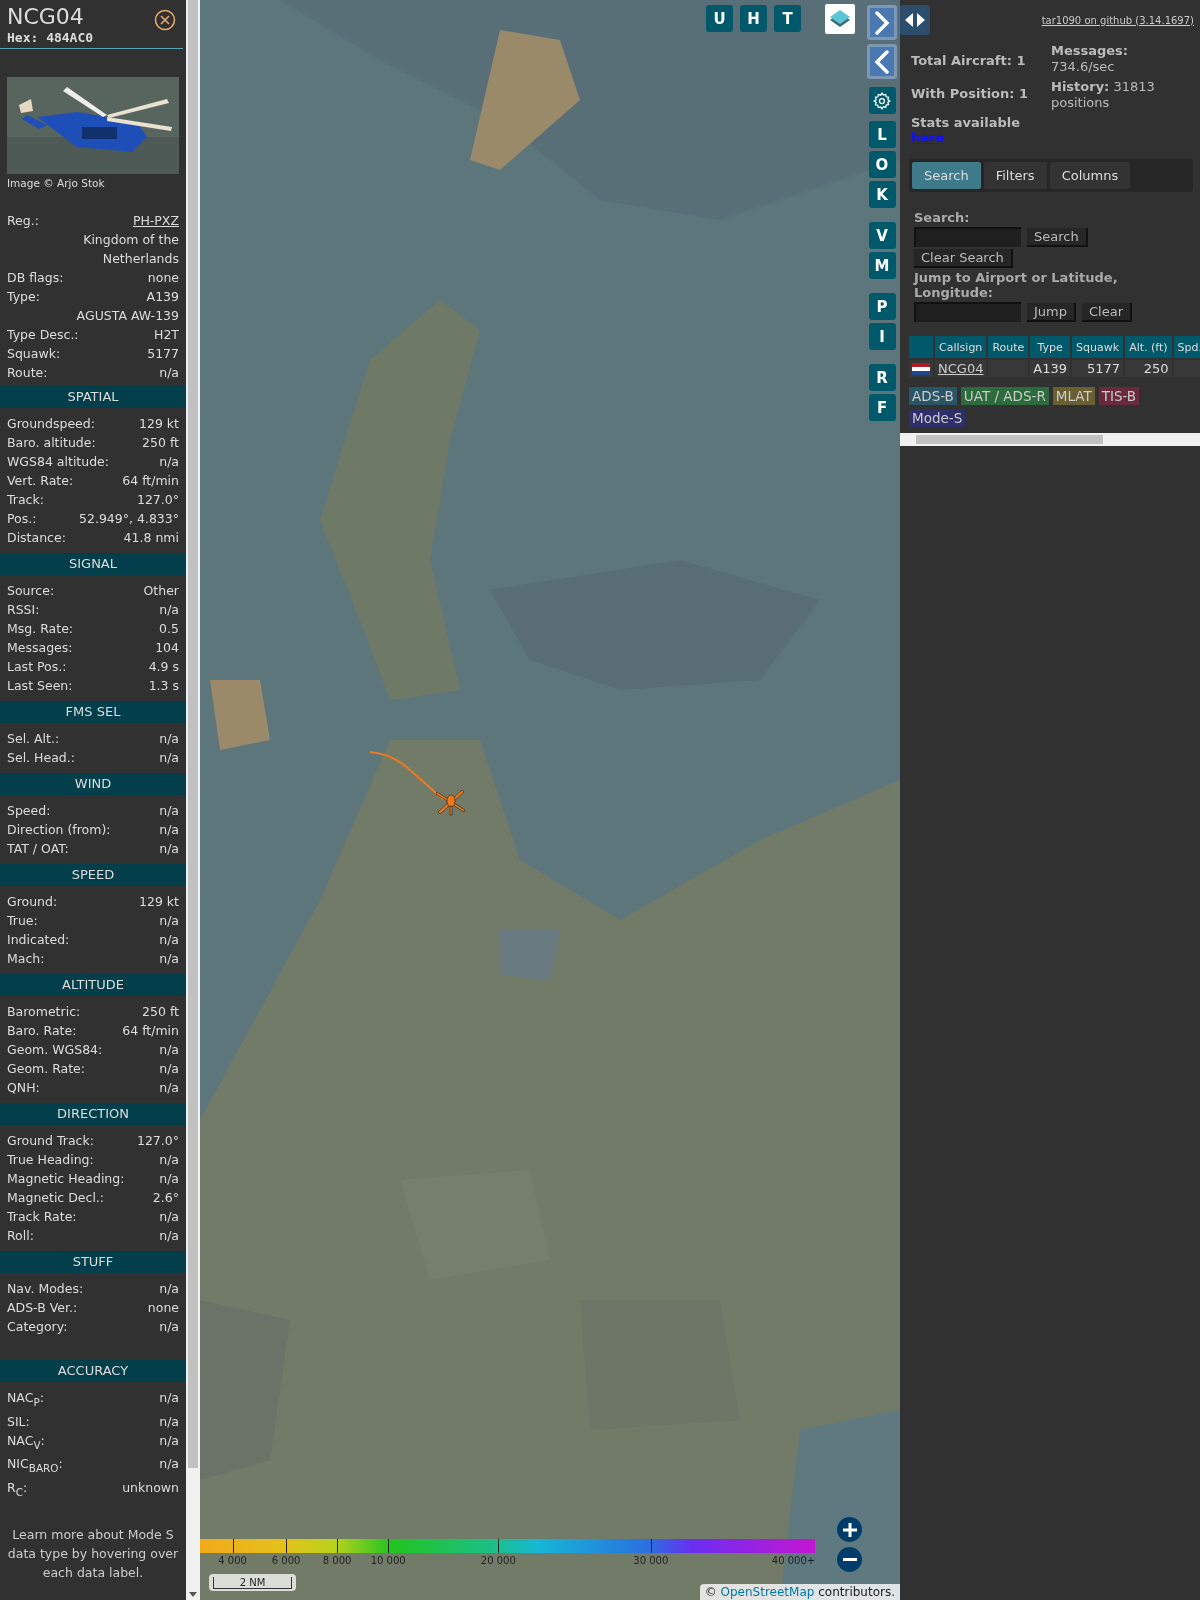 Image resolution: width=1200 pixels, height=1600 pixels. Describe the element at coordinates (882, 164) in the screenshot. I see `map-toggle-button: O` at that location.